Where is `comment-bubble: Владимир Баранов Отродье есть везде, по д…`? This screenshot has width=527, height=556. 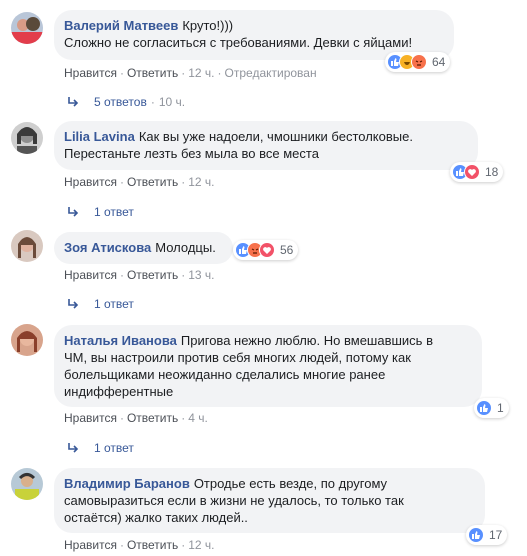
comment-bubble: Владимир Баранов Отродье есть везде, по д… is located at coordinates (269, 500).